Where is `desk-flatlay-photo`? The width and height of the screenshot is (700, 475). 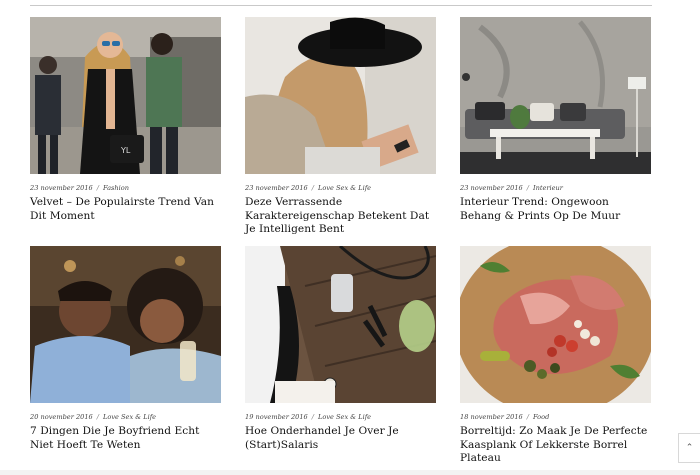
desk-flatlay-photo is located at coordinates (340, 324).